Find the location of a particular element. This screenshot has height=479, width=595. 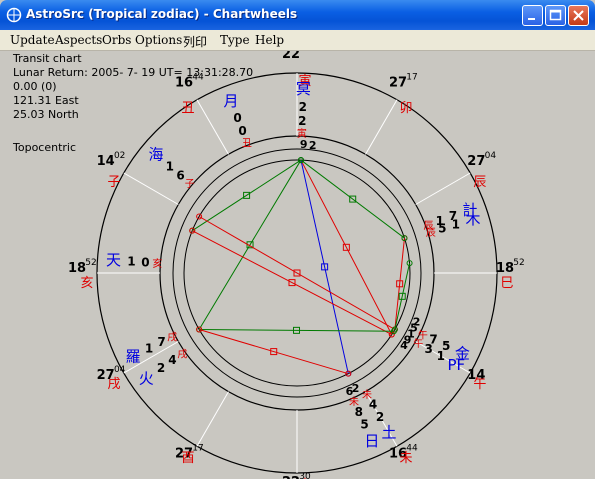

planet-minutes: 7 is located at coordinates (161, 342).